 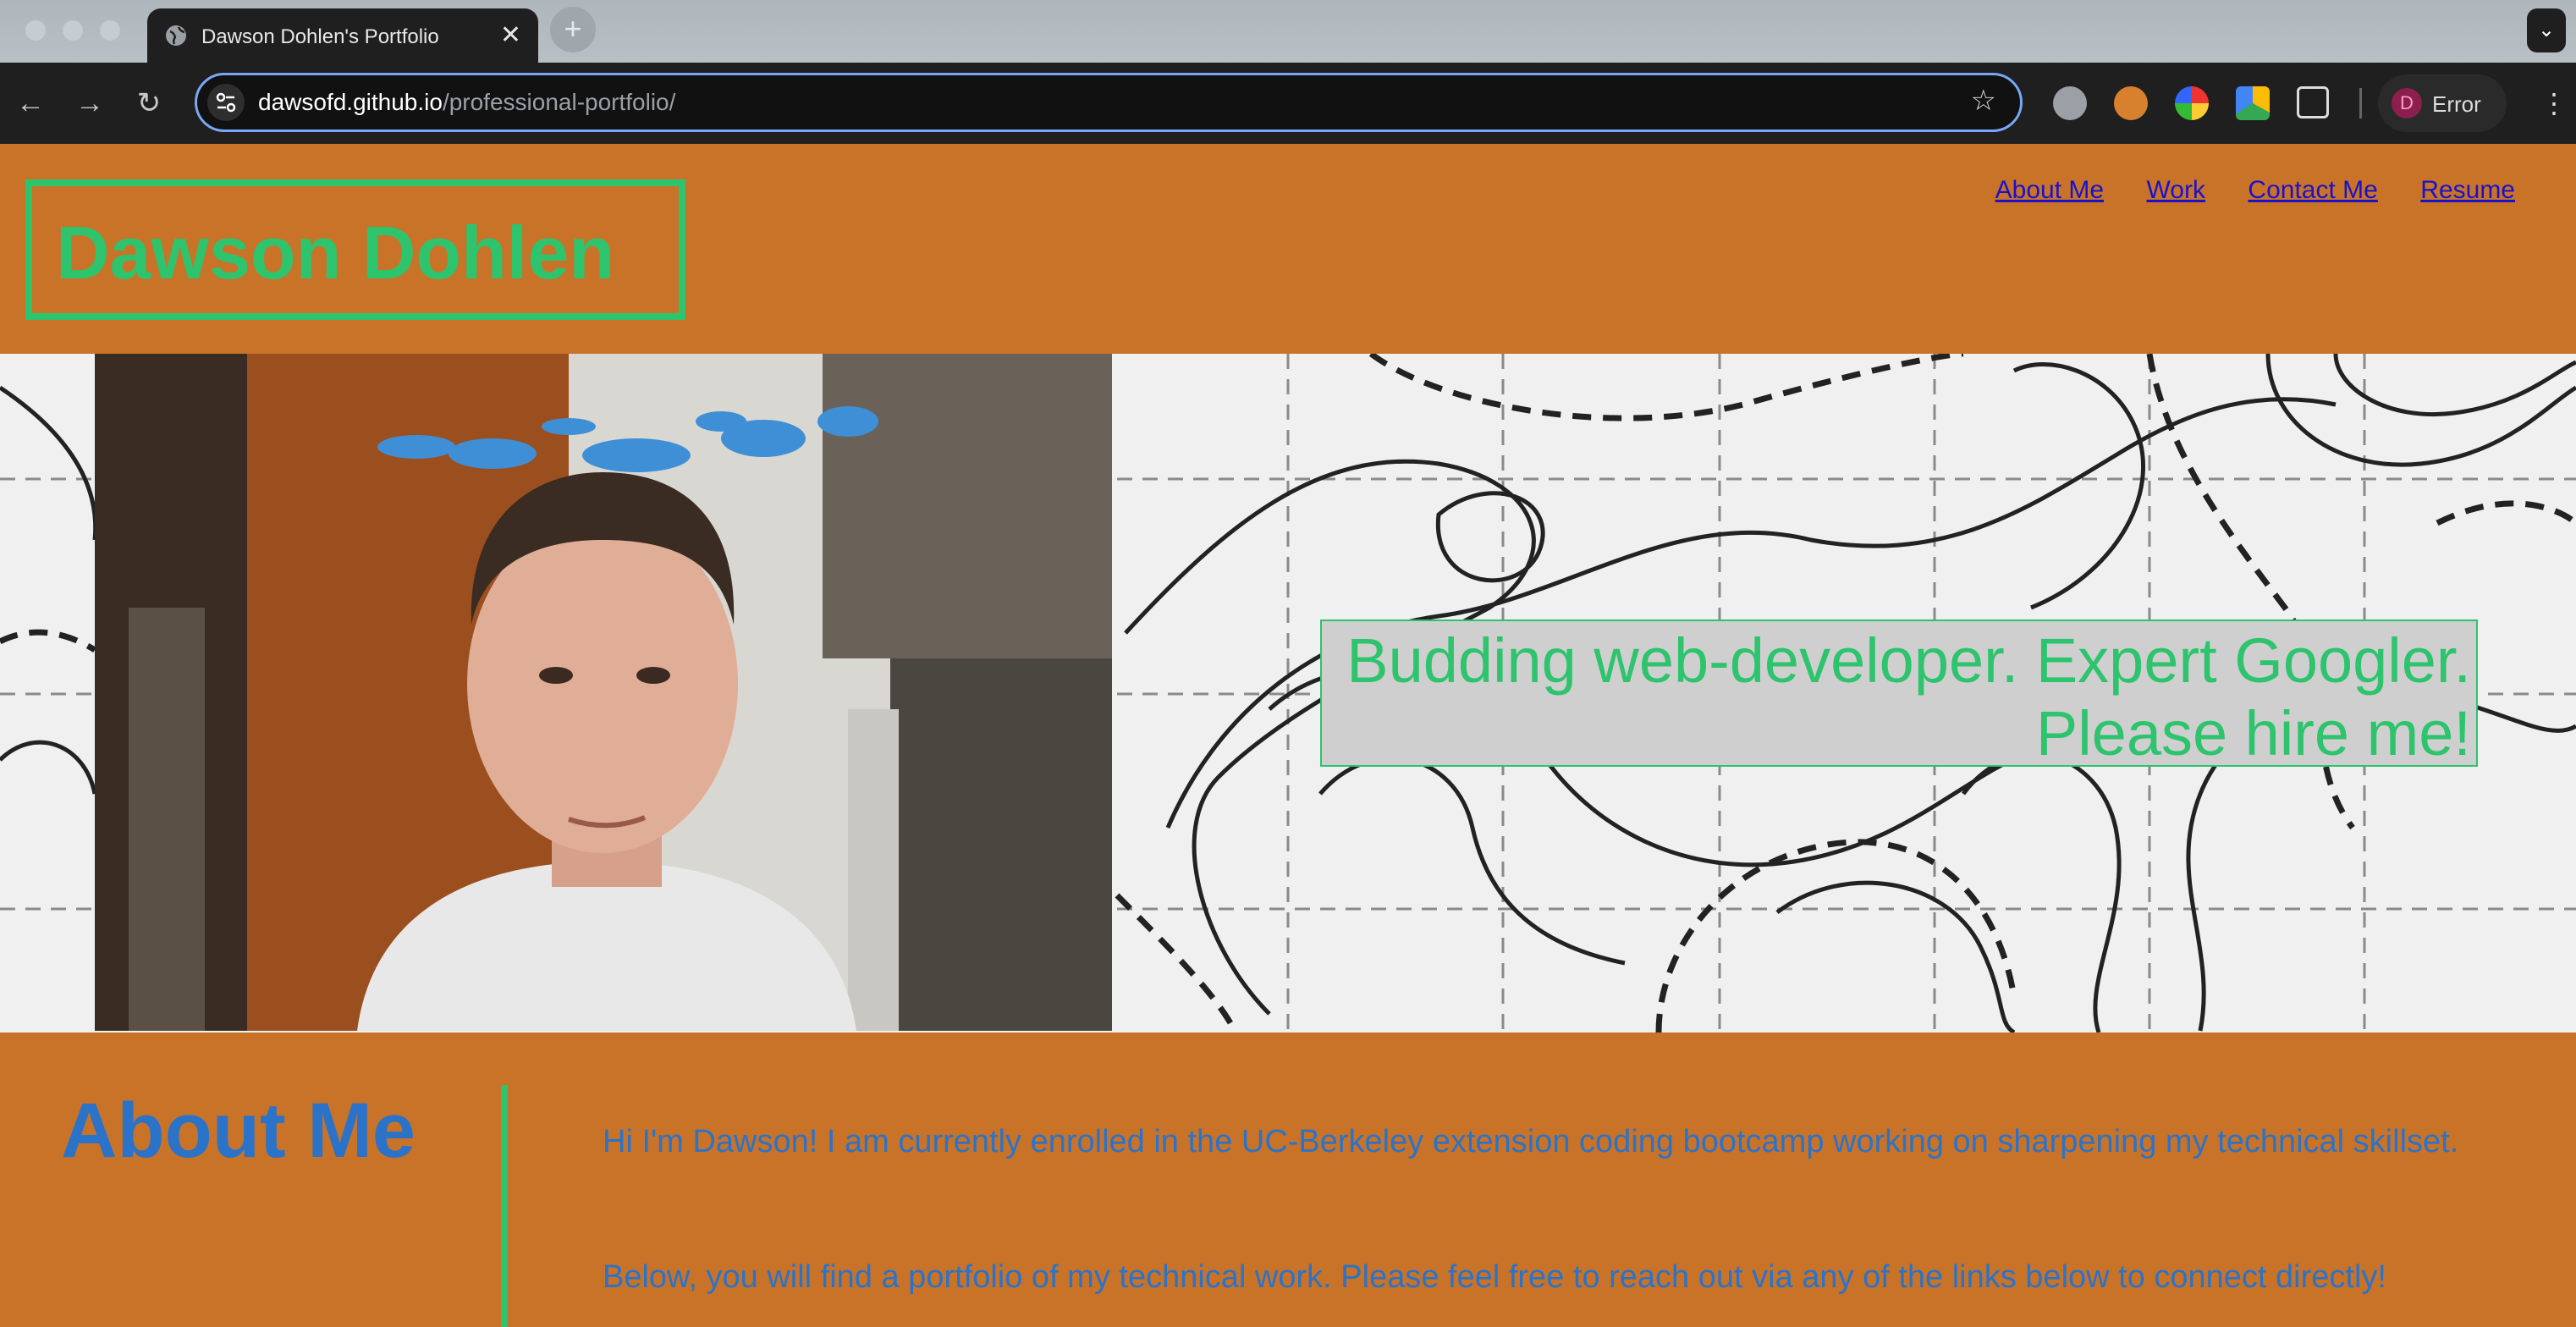 I want to click on profile-button: D Error, so click(x=2442, y=103).